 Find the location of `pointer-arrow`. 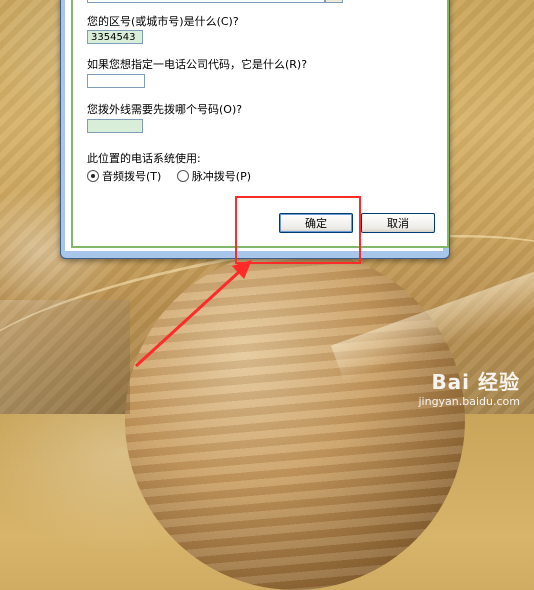

pointer-arrow is located at coordinates (193, 314).